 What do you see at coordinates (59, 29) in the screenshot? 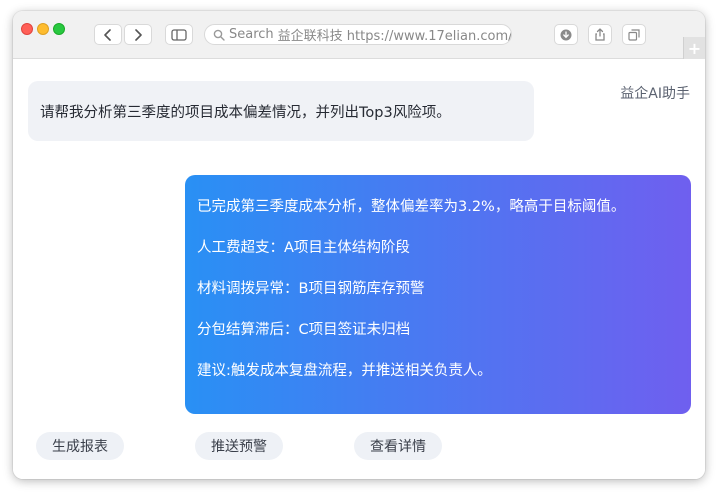
I see `maximize-window-button` at bounding box center [59, 29].